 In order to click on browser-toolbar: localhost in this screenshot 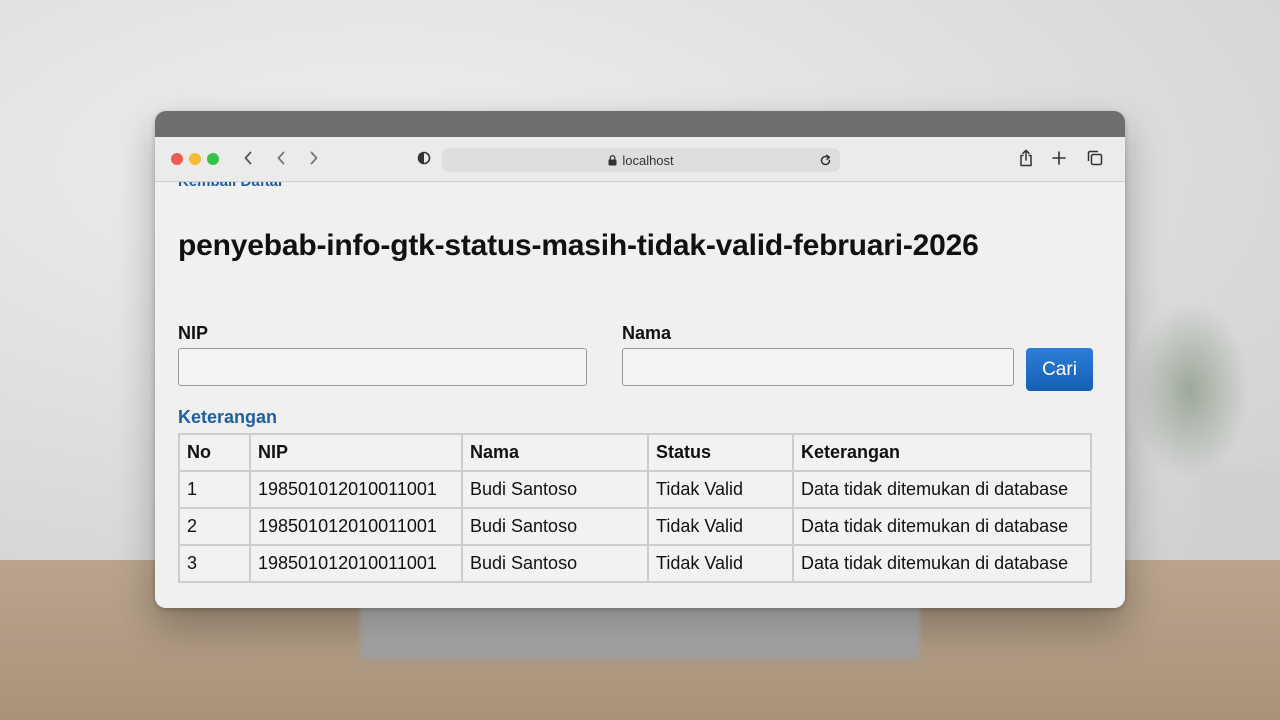, I will do `click(640, 159)`.